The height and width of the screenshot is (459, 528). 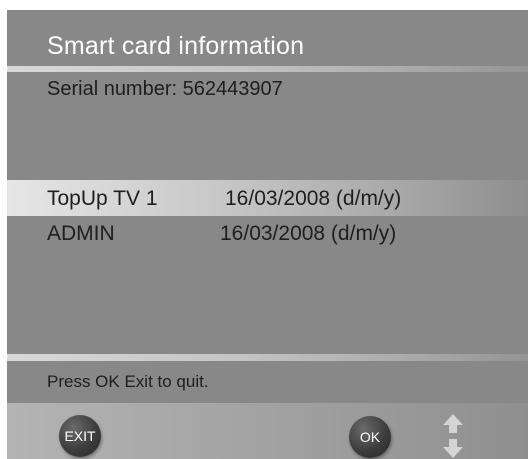 What do you see at coordinates (267, 357) in the screenshot?
I see `footer-separator` at bounding box center [267, 357].